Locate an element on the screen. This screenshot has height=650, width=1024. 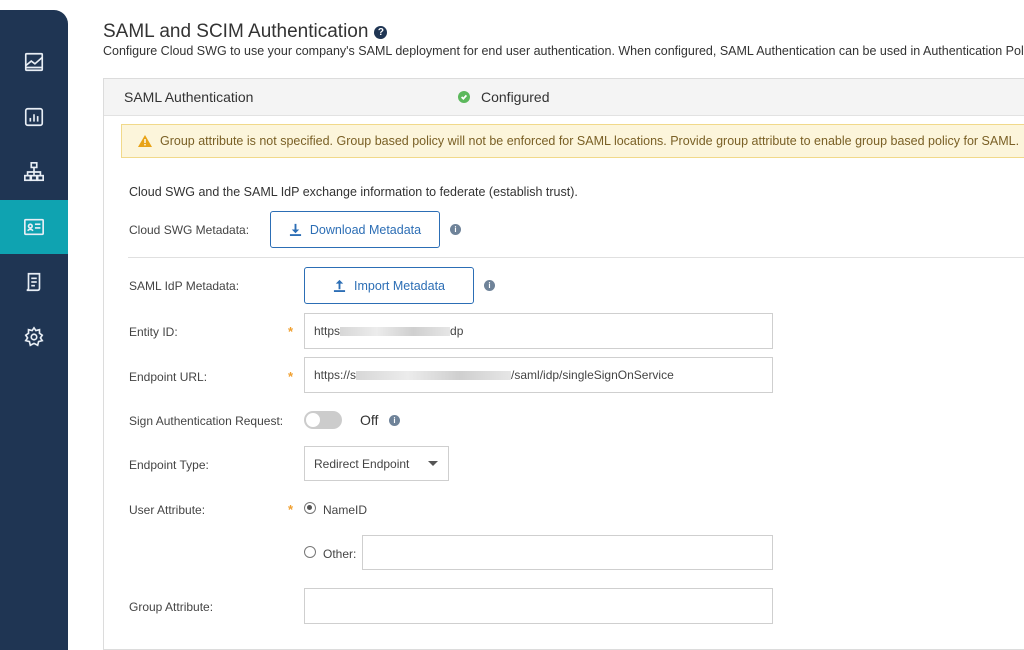
endpoint-url-suffix: /saml/idp/singleSignOnService is located at coordinates (592, 375).